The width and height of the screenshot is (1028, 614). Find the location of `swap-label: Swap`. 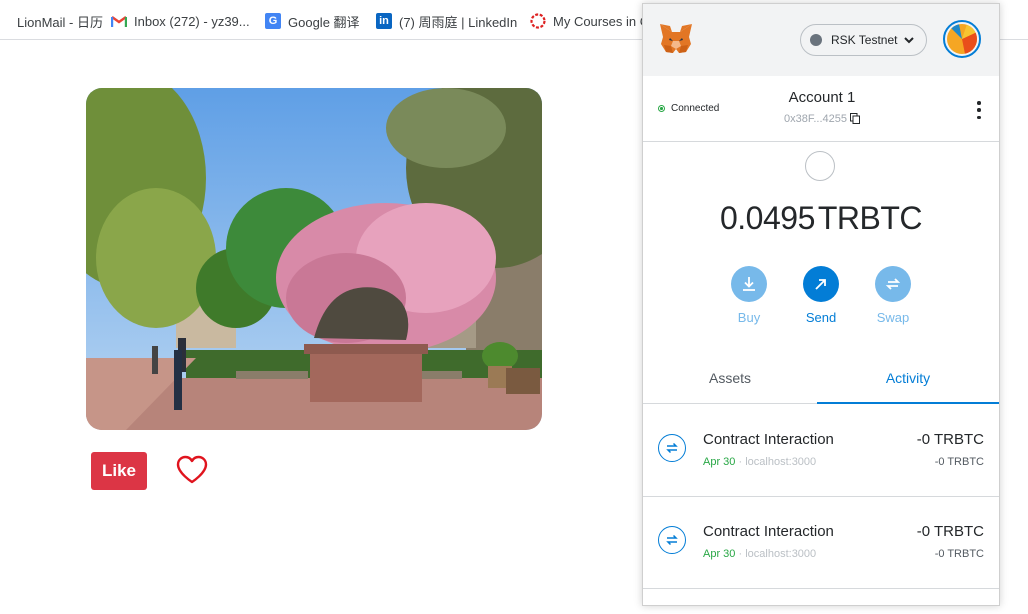

swap-label: Swap is located at coordinates (893, 317).